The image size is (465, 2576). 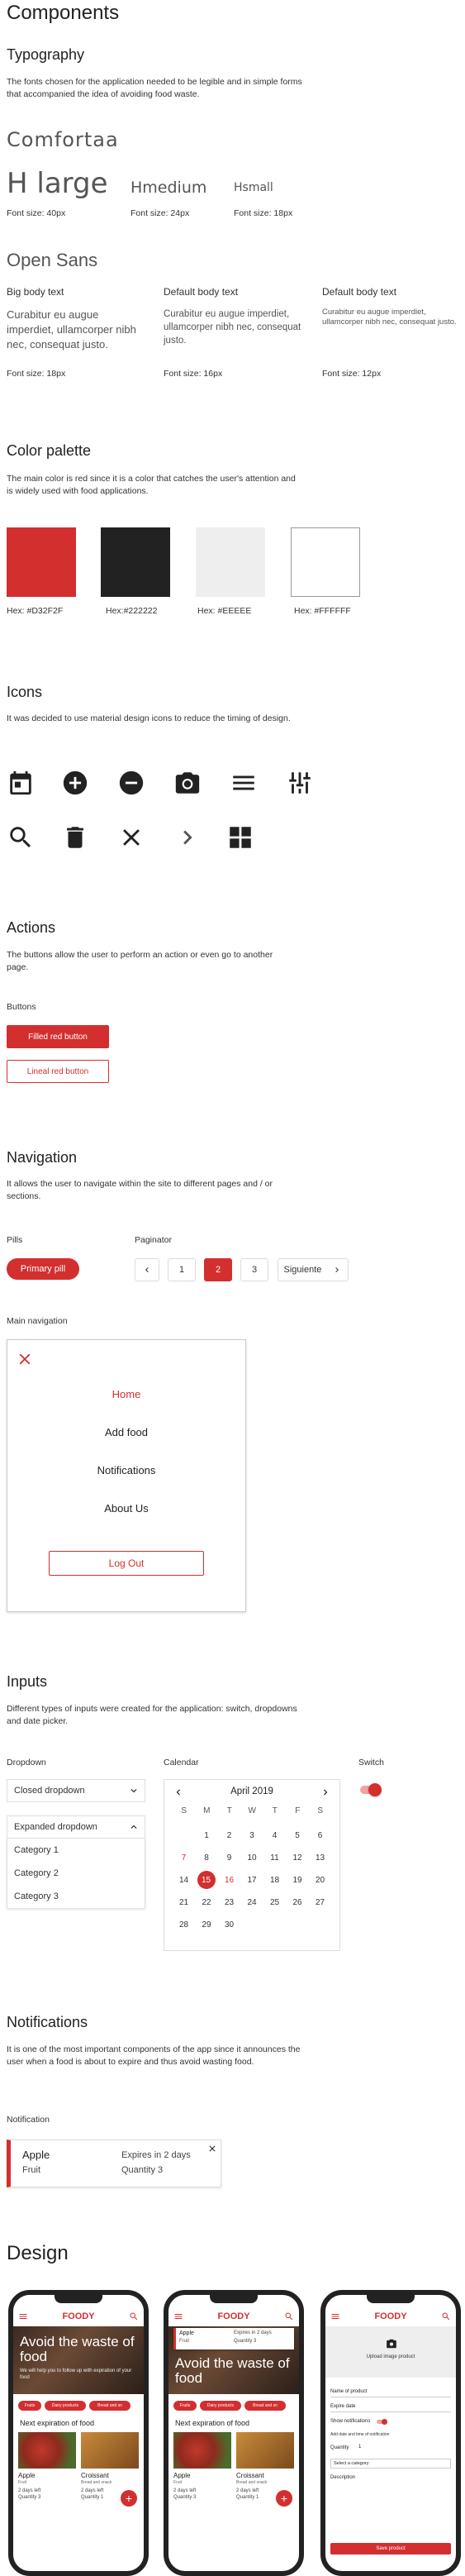 I want to click on expanded-dropdown: Expanded dropdown, so click(x=76, y=1827).